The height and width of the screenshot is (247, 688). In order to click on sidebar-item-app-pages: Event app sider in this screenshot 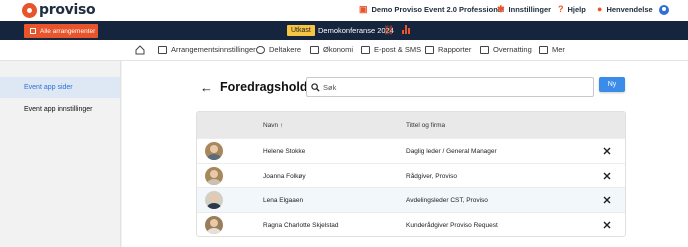, I will do `click(60, 87)`.